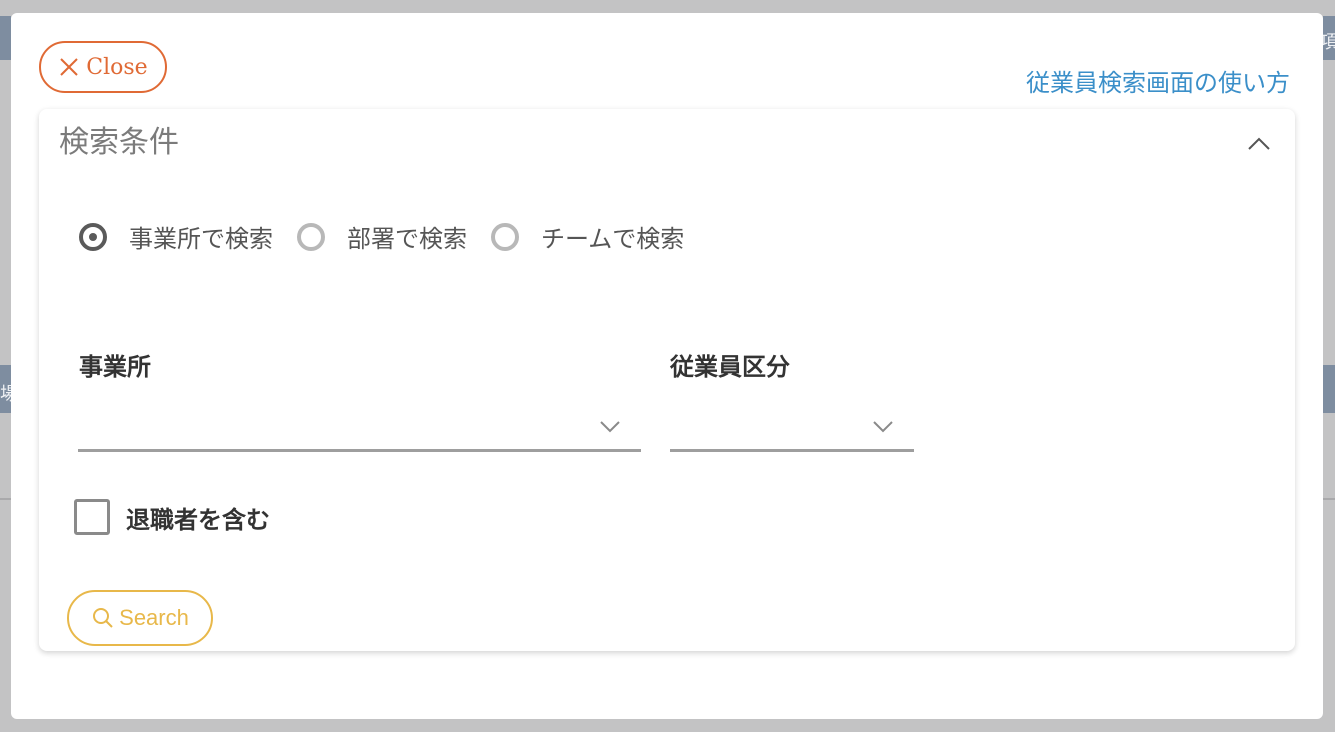  What do you see at coordinates (1259, 143) in the screenshot?
I see `chevron-up-icon` at bounding box center [1259, 143].